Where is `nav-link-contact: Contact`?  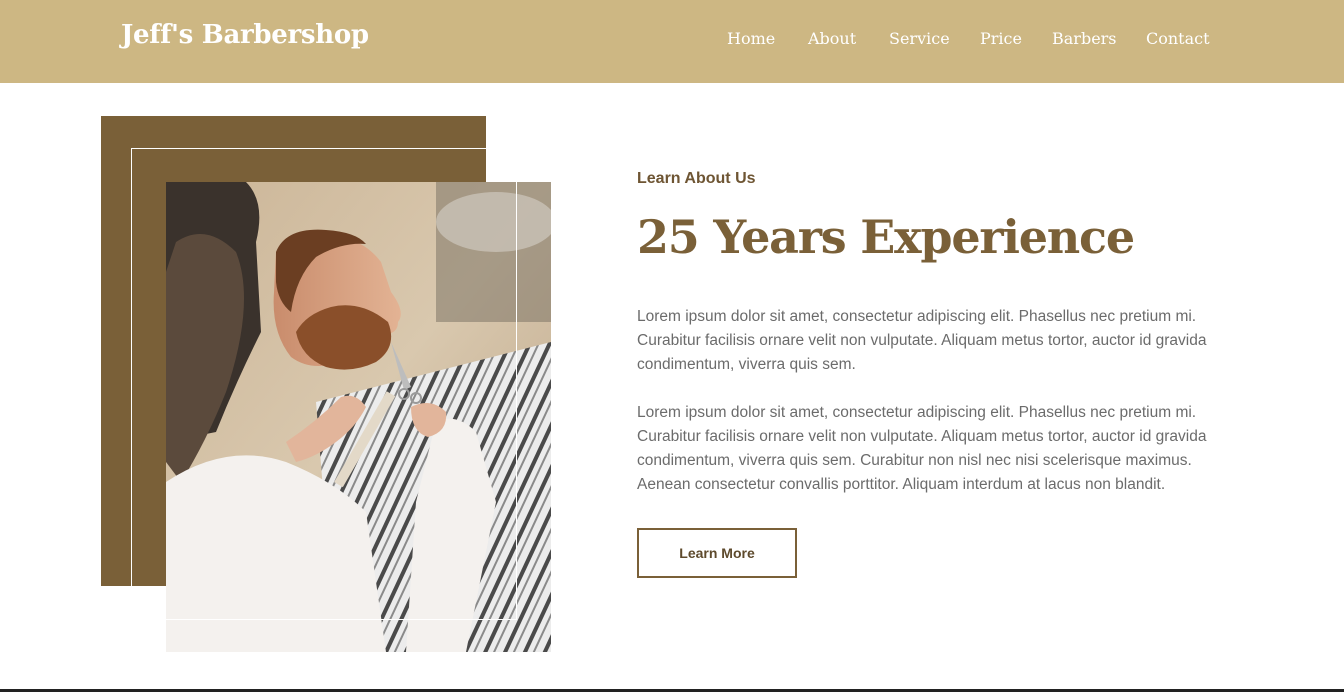
nav-link-contact: Contact is located at coordinates (1178, 38).